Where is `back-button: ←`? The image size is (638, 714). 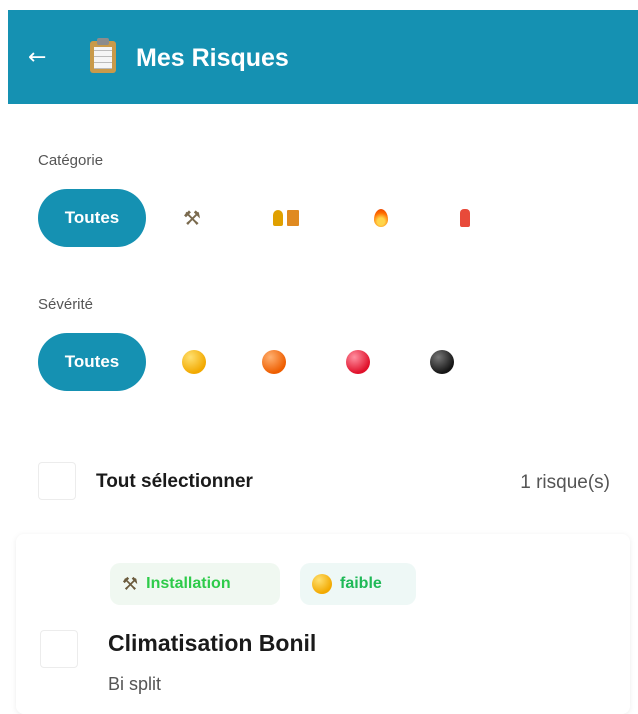 back-button: ← is located at coordinates (45, 58).